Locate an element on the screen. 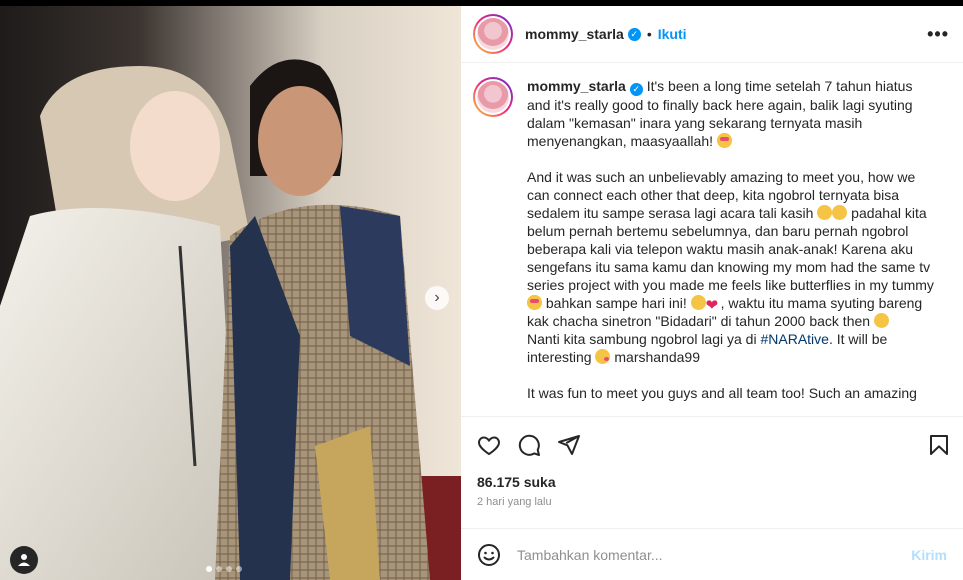 This screenshot has width=963, height=580. post-timestamp: 2 hari yang lalu is located at coordinates (712, 502).